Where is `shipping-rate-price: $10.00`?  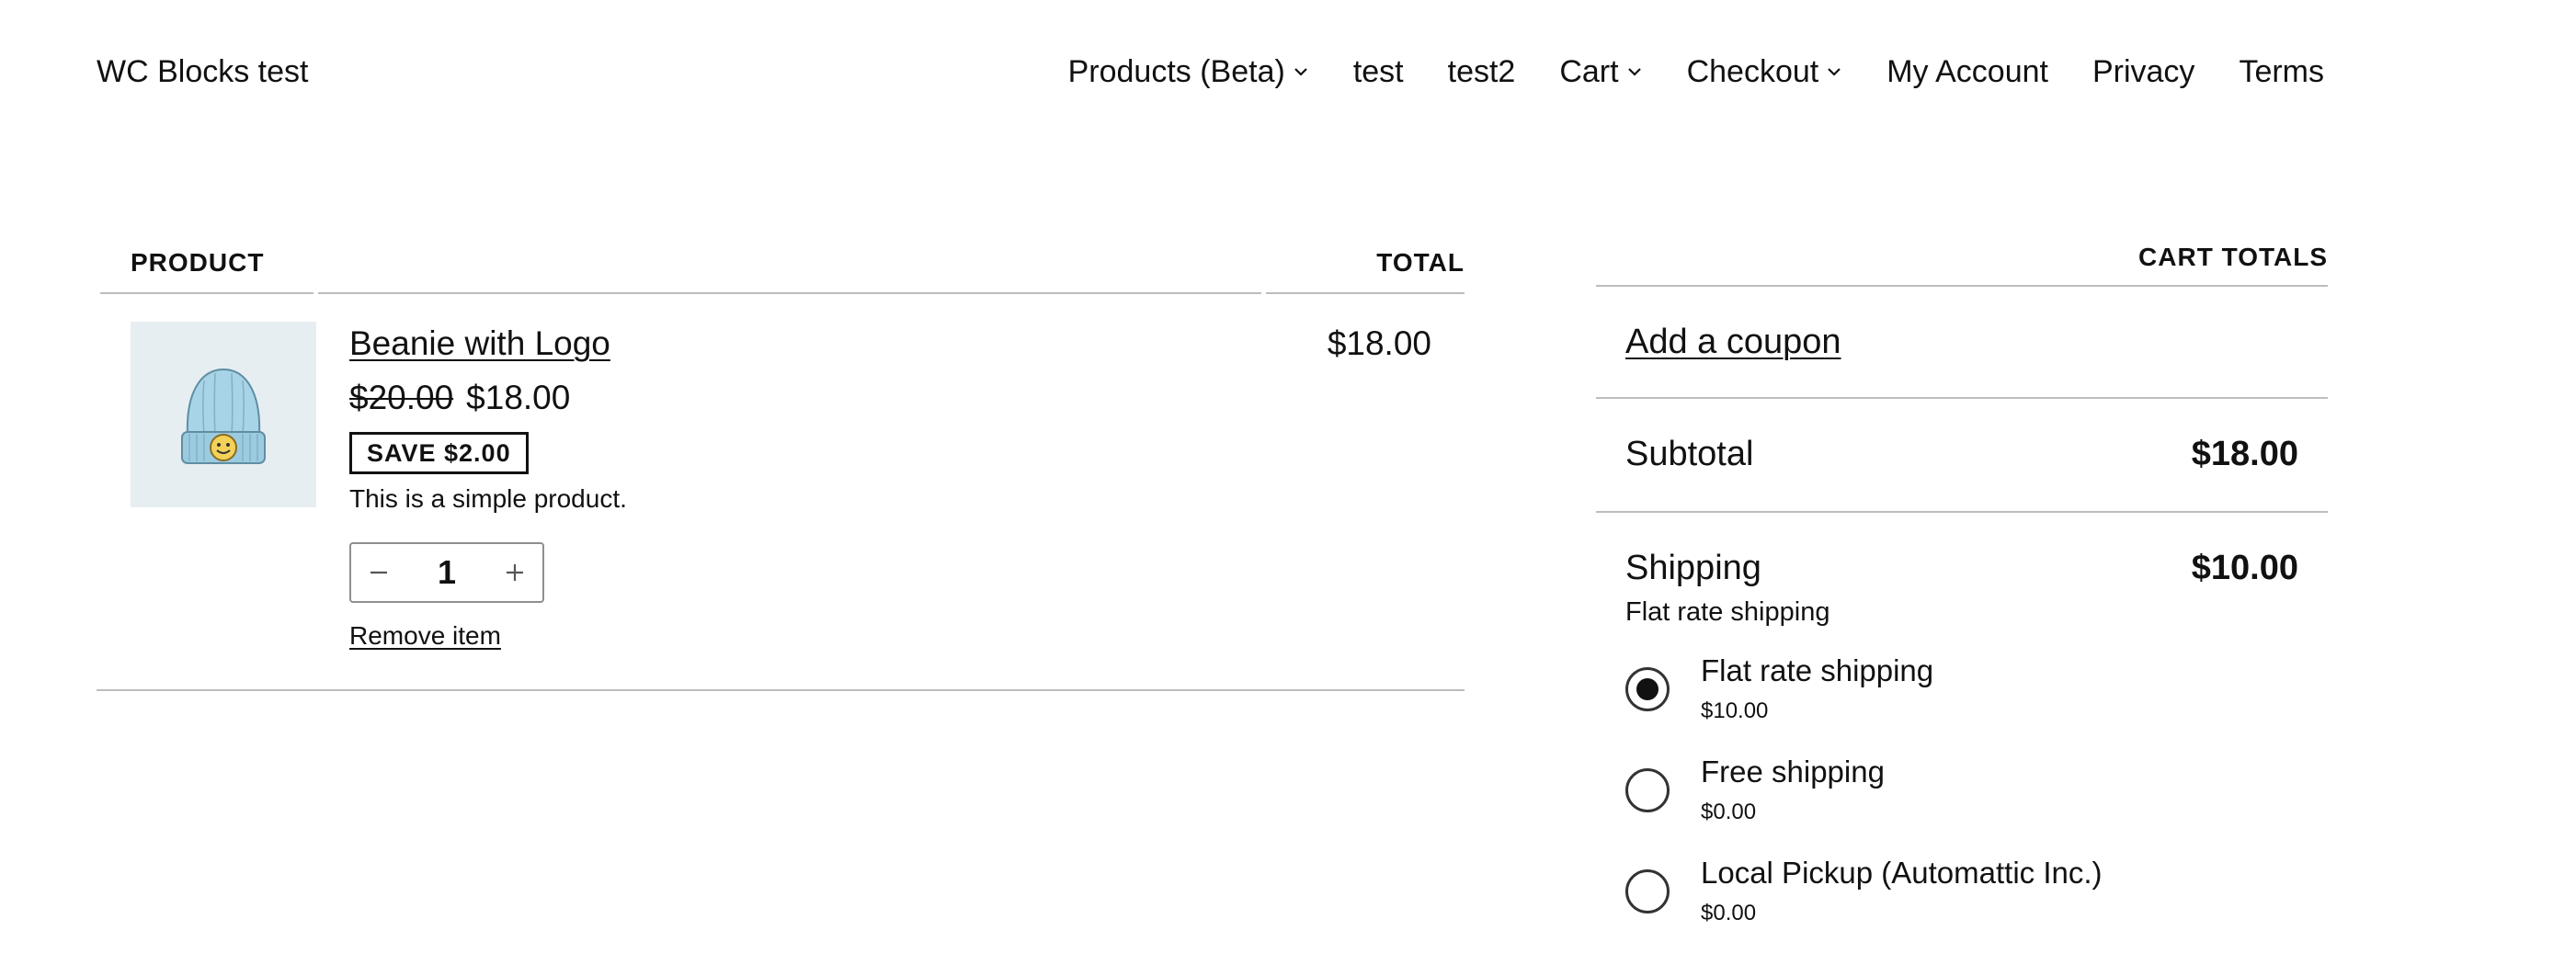 shipping-rate-price: $10.00 is located at coordinates (1735, 711).